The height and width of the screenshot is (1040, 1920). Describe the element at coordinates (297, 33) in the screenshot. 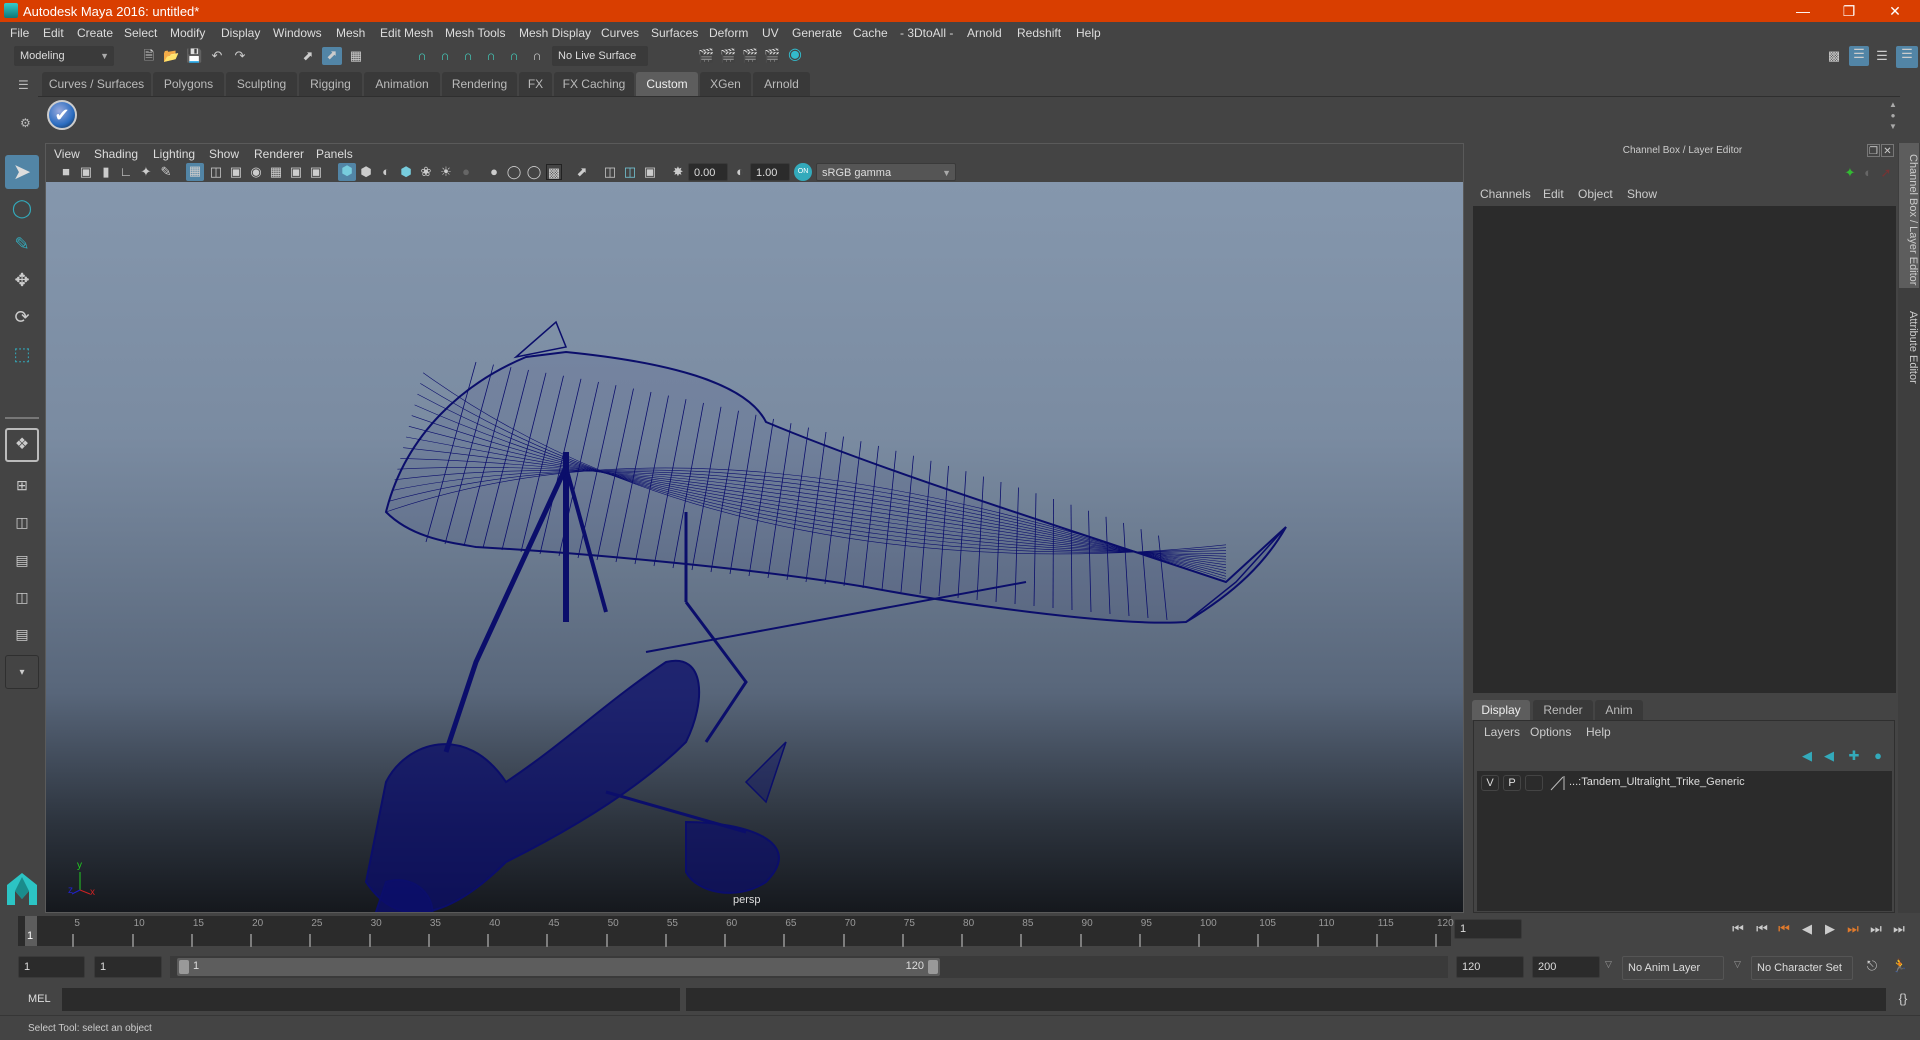

I see `menu-windows: Windows` at that location.